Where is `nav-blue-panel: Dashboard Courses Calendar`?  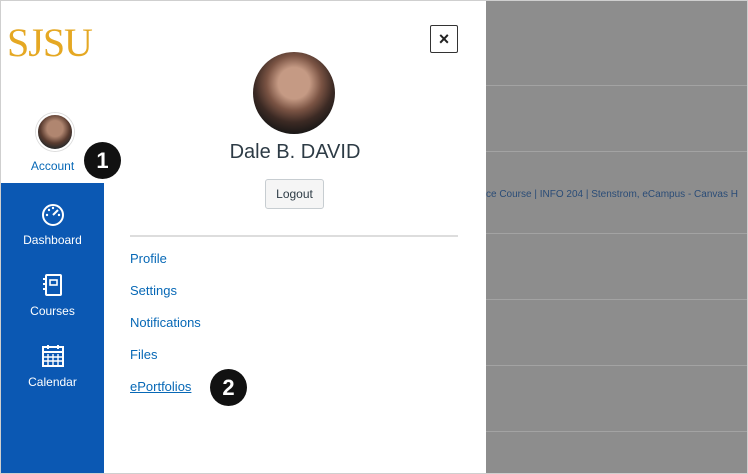 nav-blue-panel: Dashboard Courses Calendar is located at coordinates (52, 328).